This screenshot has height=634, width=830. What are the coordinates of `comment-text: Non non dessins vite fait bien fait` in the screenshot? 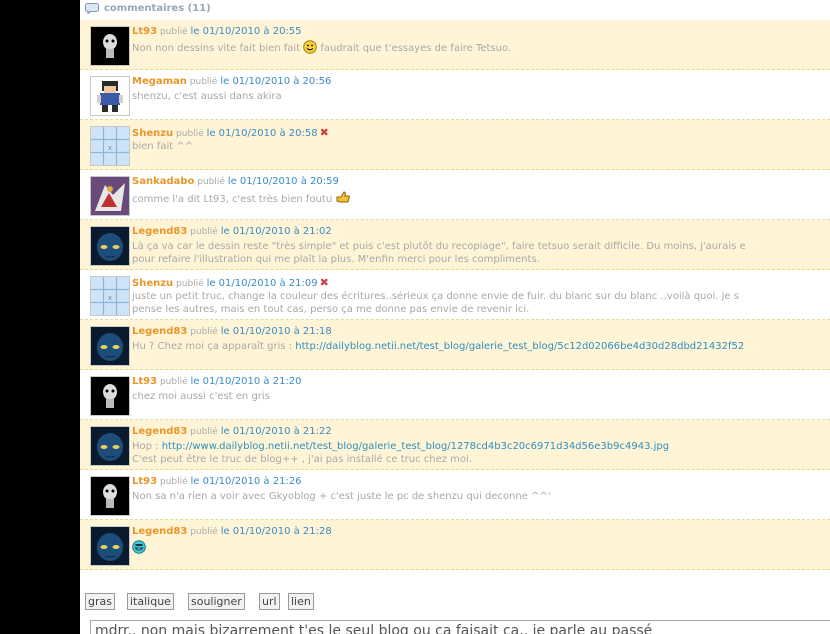 It's located at (216, 48).